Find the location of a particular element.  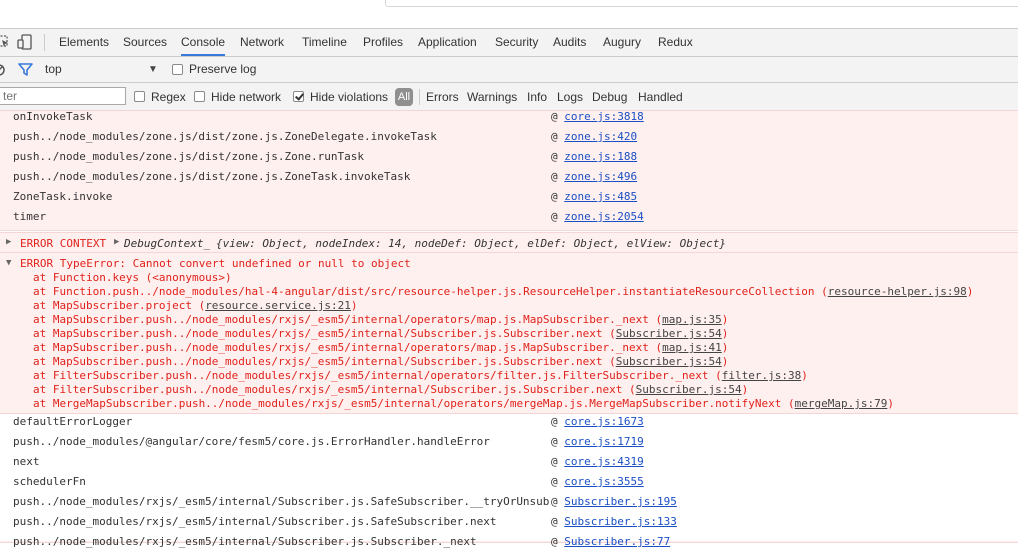

tab-audits: Audits is located at coordinates (569, 42).